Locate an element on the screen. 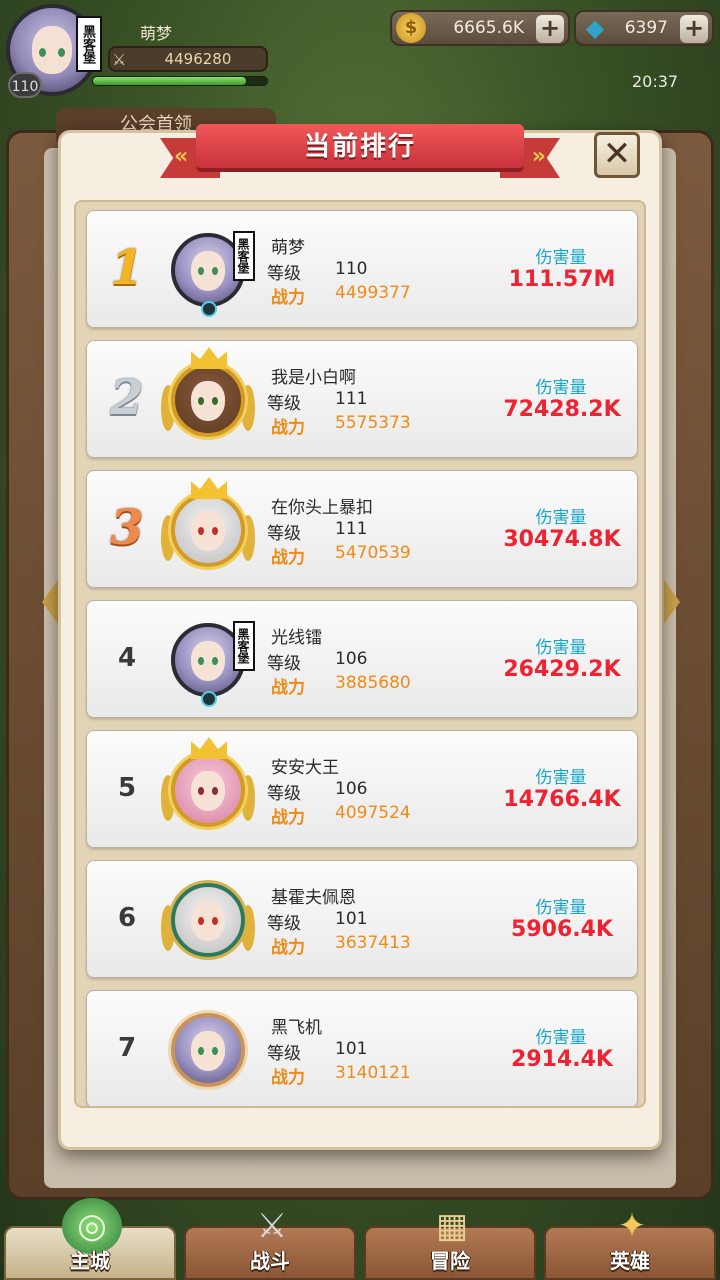  diamond-icon: ◆ is located at coordinates (595, 28).